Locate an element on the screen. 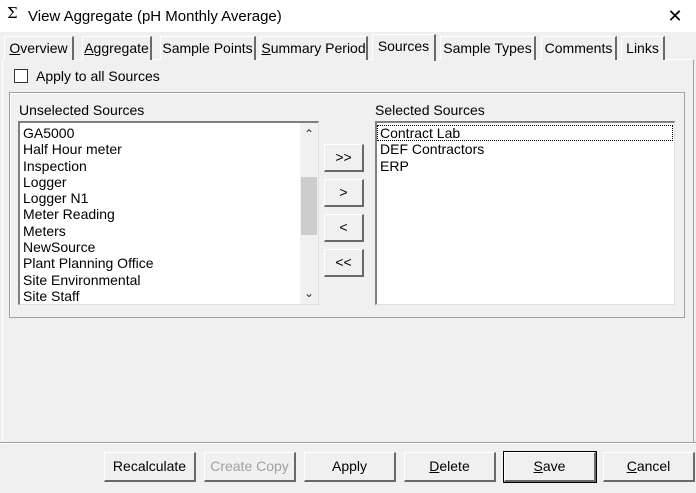  tab-sources: Sources is located at coordinates (404, 47).